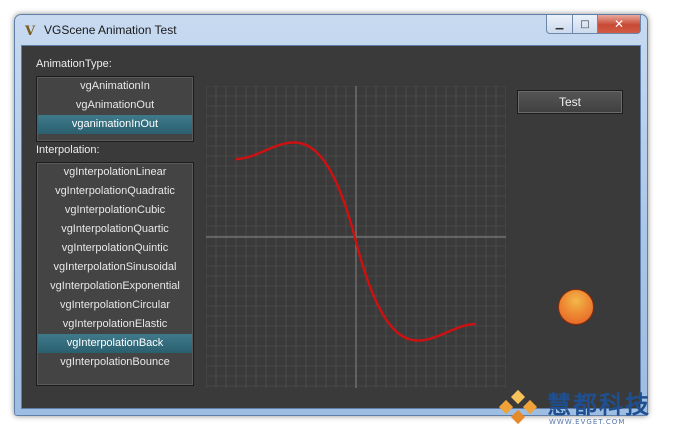 This screenshot has height=436, width=674. I want to click on test-button: Test, so click(570, 102).